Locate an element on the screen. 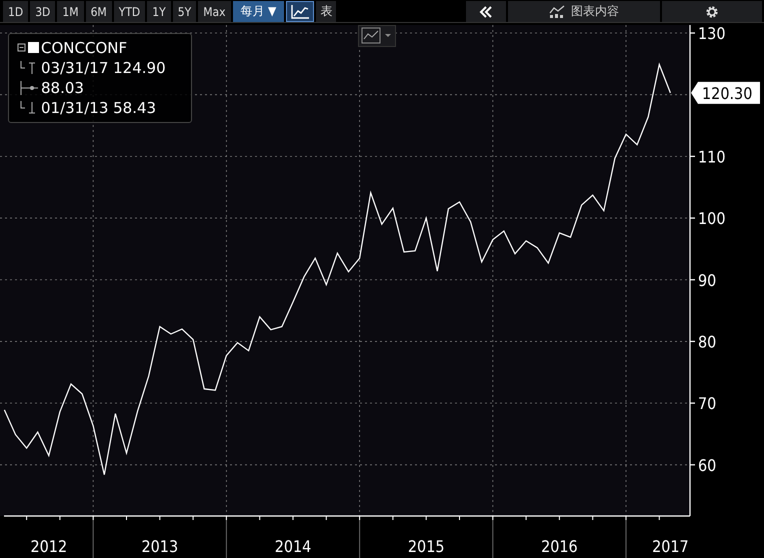 The image size is (764, 558). period-button: 1M is located at coordinates (70, 11).